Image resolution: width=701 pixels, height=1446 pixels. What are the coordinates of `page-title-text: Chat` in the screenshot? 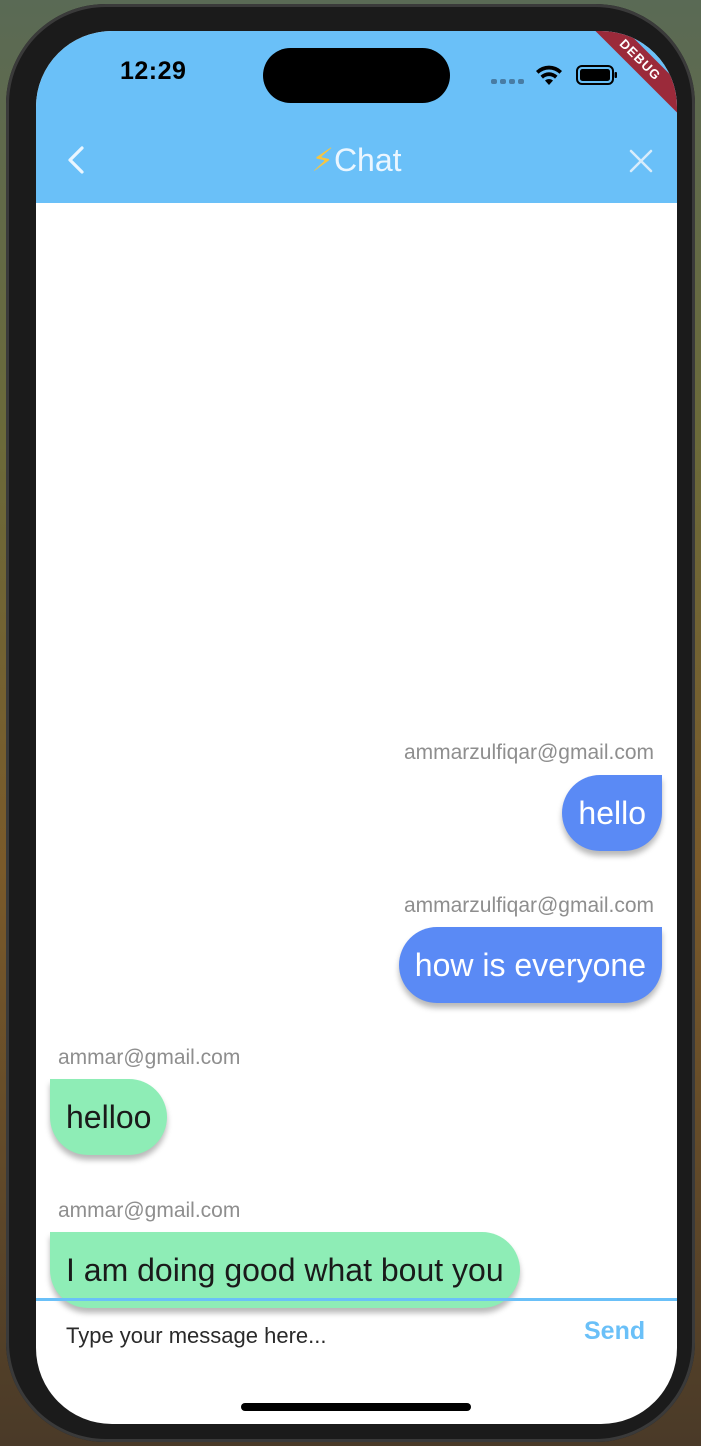 It's located at (367, 160).